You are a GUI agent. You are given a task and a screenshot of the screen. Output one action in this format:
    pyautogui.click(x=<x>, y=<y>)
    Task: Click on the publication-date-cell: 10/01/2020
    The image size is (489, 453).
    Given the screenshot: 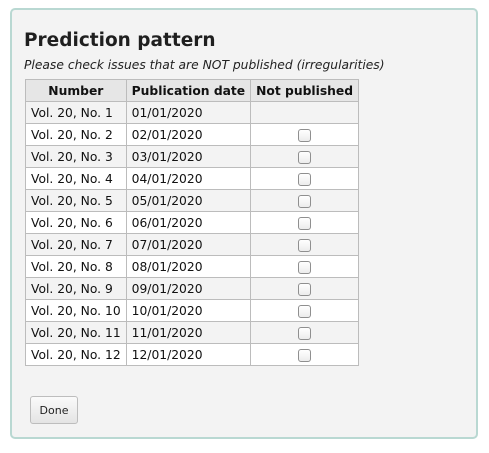 What is the action you would take?
    pyautogui.click(x=188, y=310)
    